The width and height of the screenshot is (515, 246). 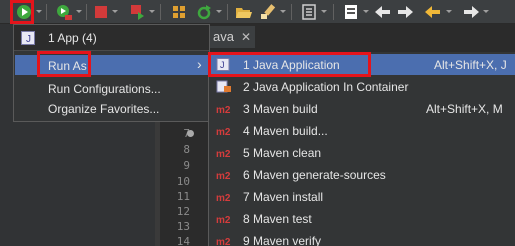 What do you see at coordinates (72, 38) in the screenshot?
I see `menu-item-1-app-label: 1 App (4)` at bounding box center [72, 38].